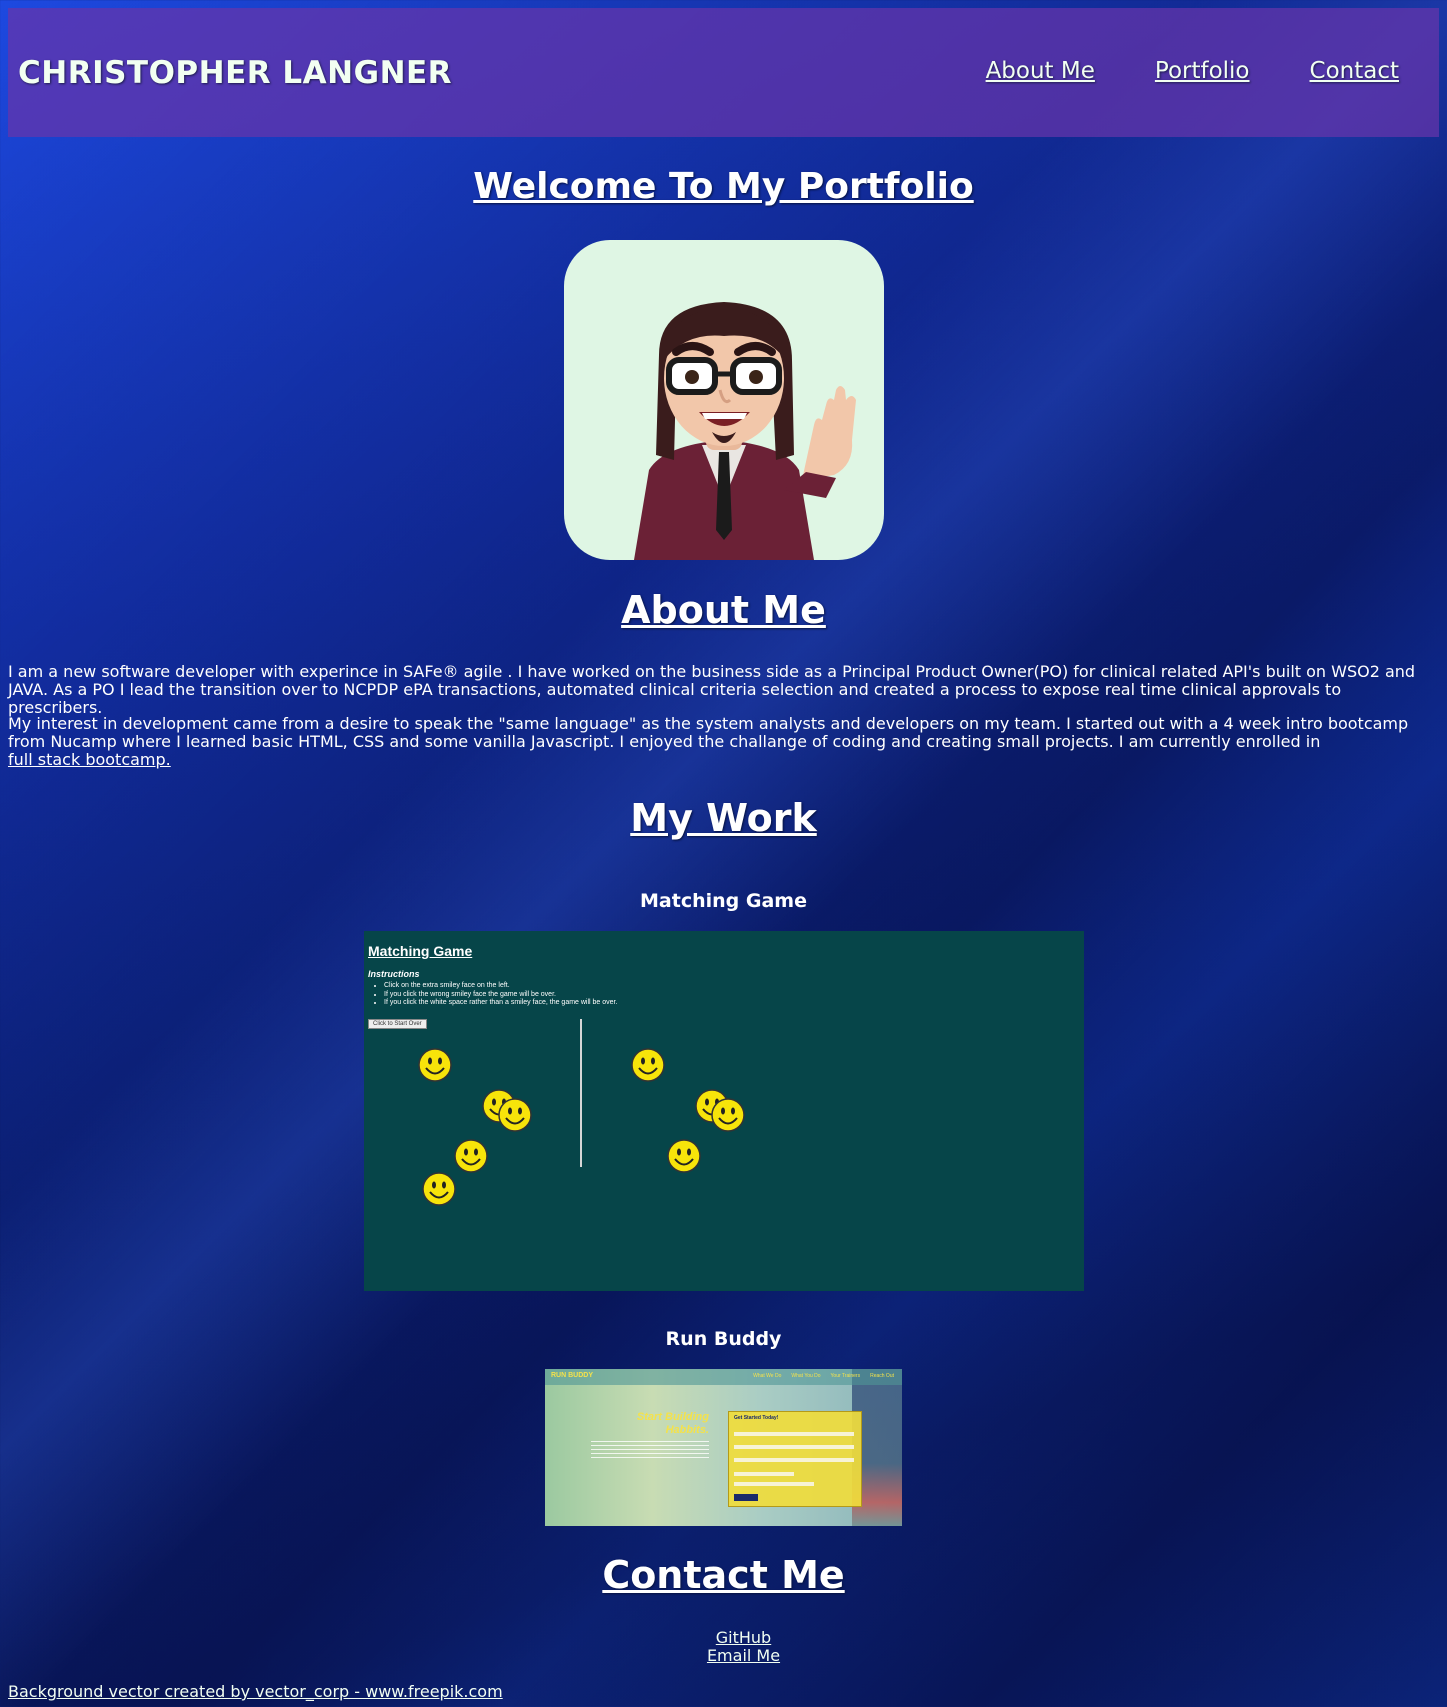  I want to click on nav-contact: Contact, so click(1354, 71).